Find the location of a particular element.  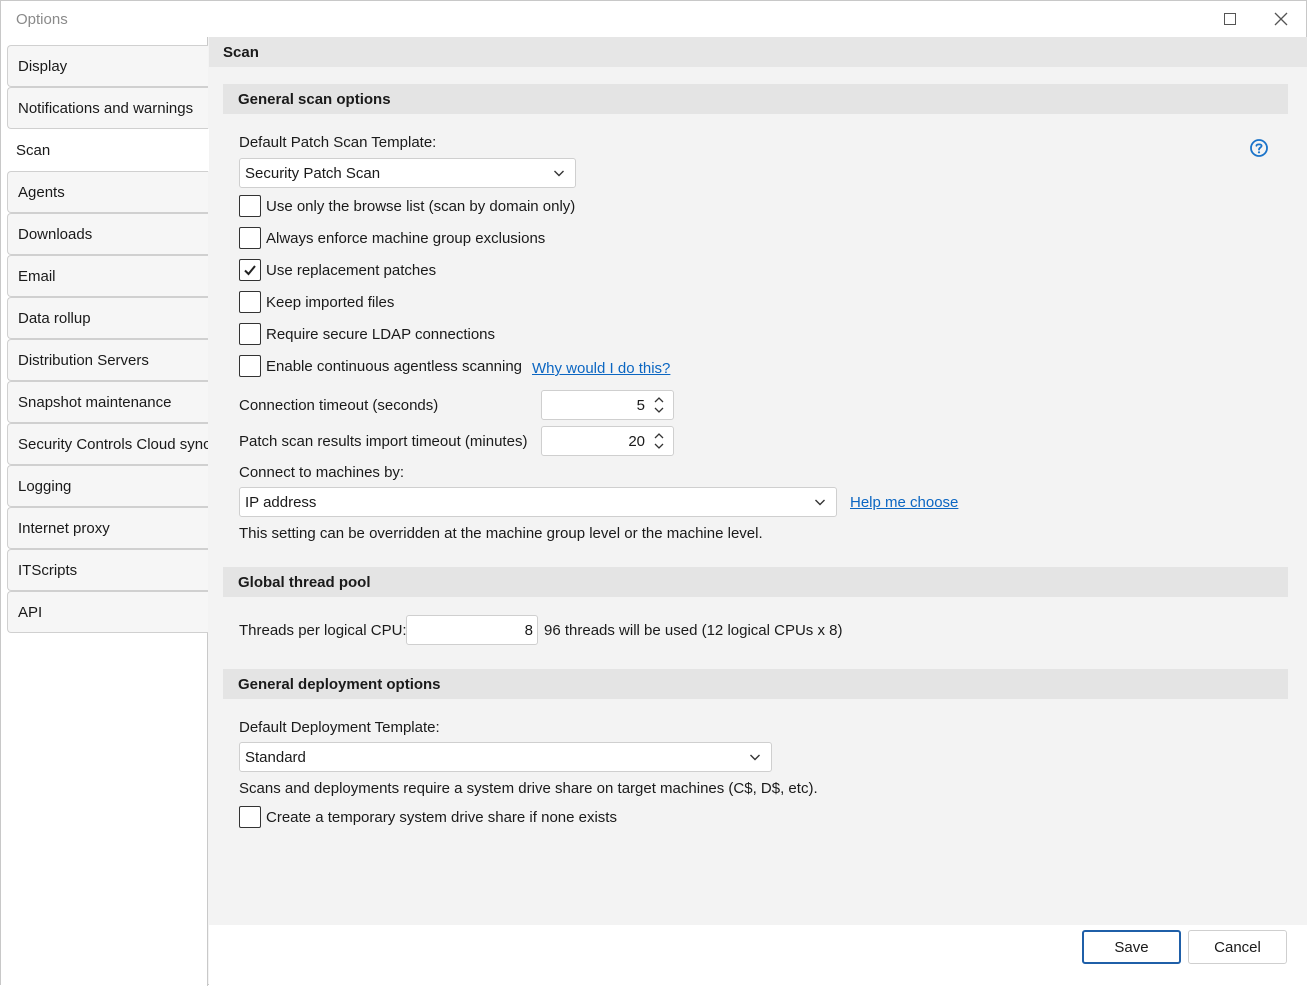

connect-by-select: IP address is located at coordinates (538, 502).